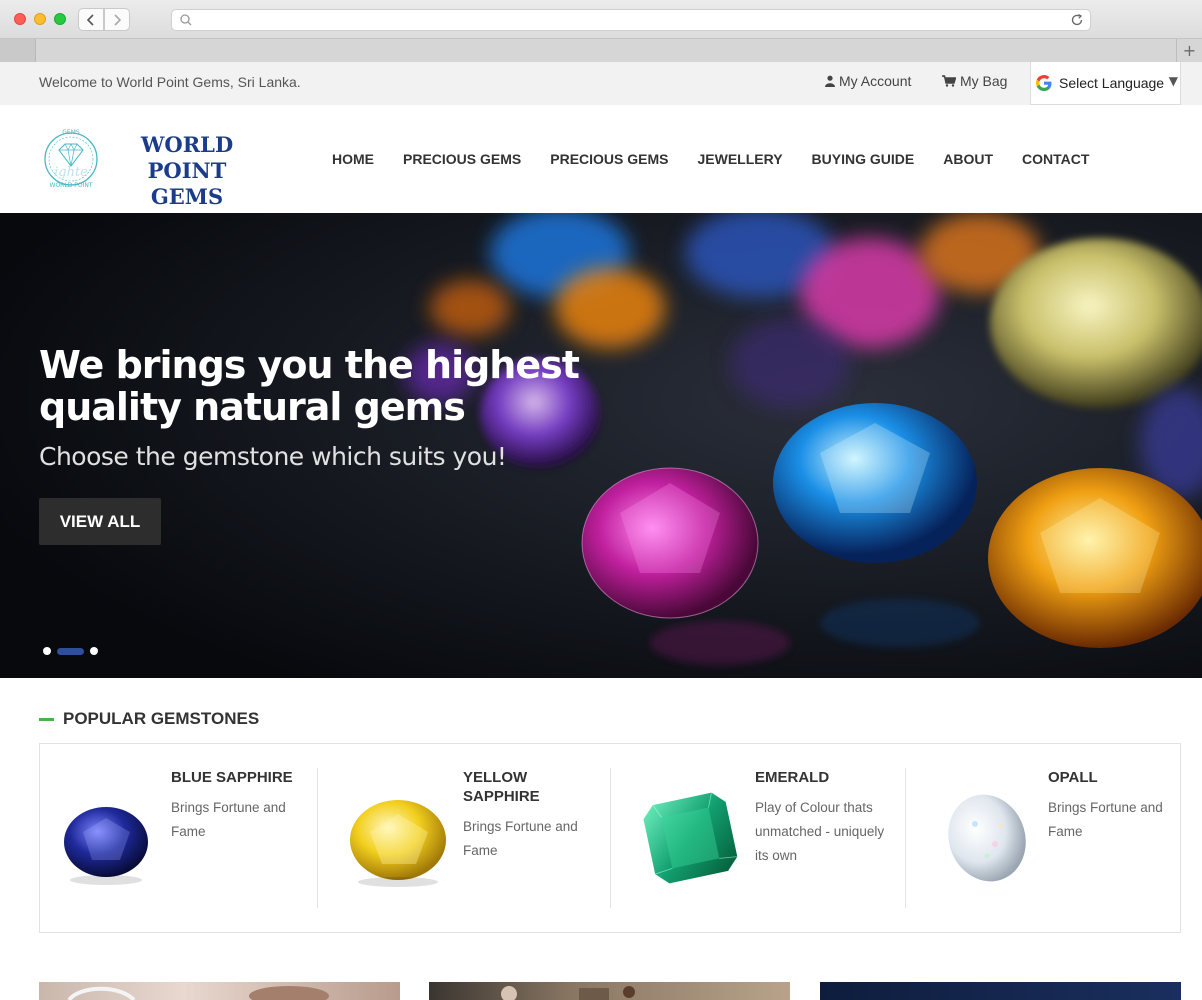  Describe the element at coordinates (71, 185) in the screenshot. I see `svg-text: WORLD POINT` at that location.